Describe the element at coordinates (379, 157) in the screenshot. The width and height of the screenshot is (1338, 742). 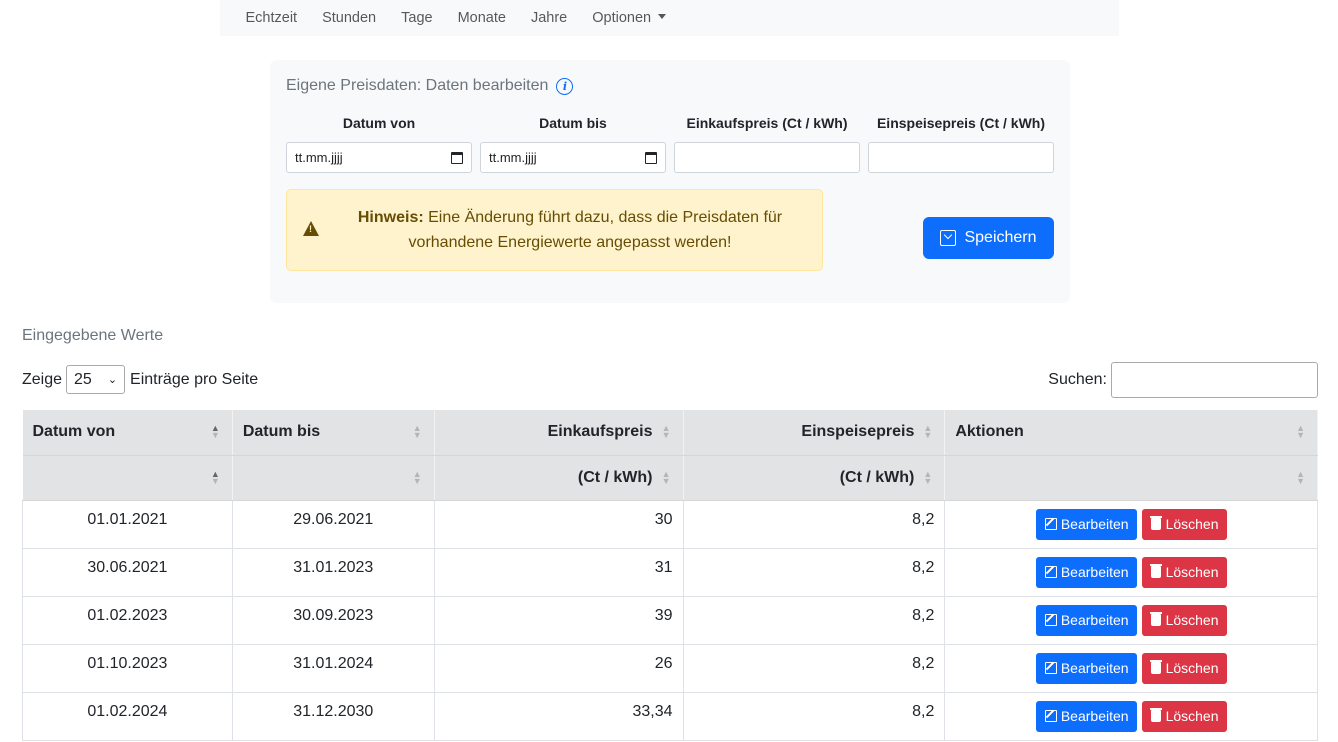
I see `input-datum-von: tt.mm.jjjj` at that location.